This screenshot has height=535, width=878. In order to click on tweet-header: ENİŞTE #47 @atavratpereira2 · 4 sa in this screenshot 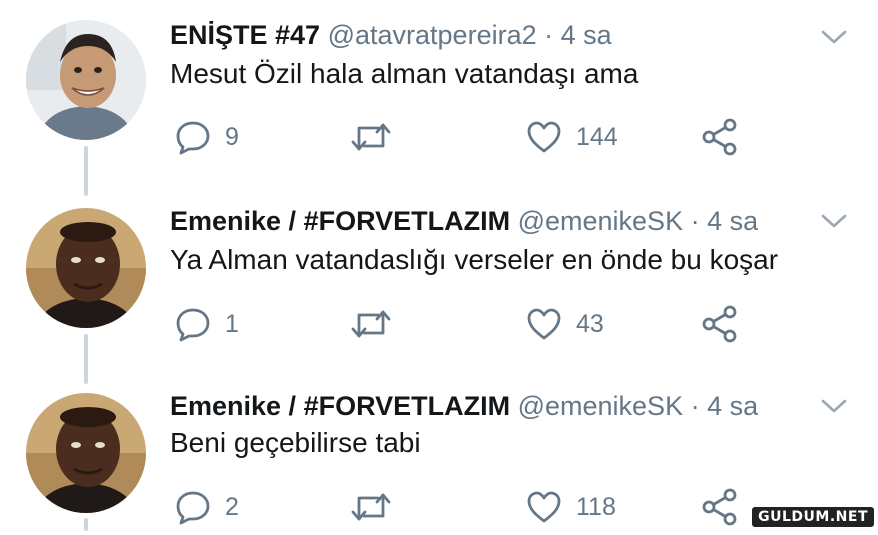, I will do `click(391, 35)`.